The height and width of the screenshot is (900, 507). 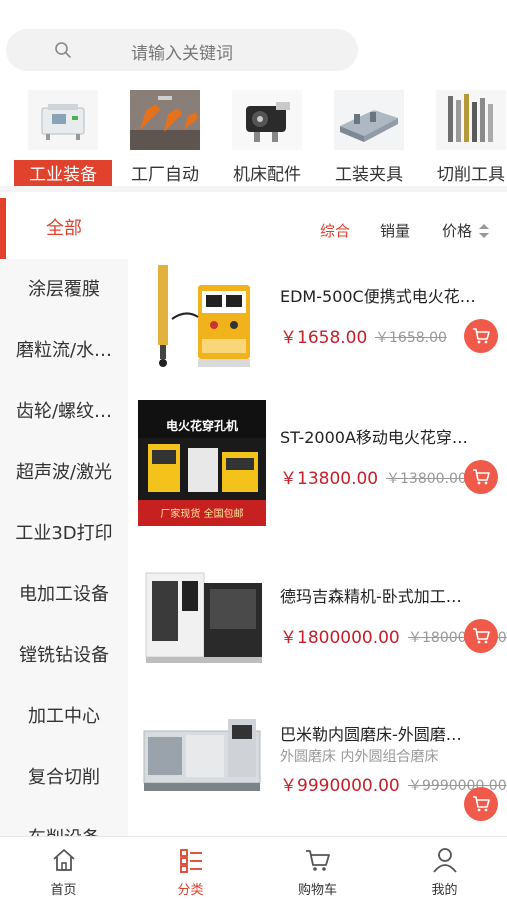 What do you see at coordinates (395, 230) in the screenshot?
I see `sort-sales: 销量` at bounding box center [395, 230].